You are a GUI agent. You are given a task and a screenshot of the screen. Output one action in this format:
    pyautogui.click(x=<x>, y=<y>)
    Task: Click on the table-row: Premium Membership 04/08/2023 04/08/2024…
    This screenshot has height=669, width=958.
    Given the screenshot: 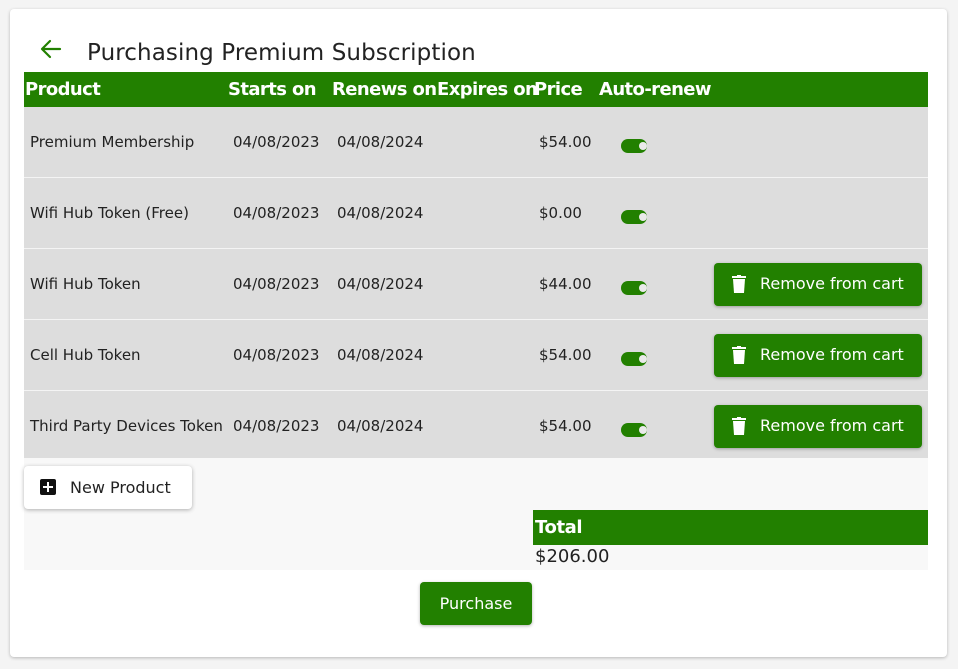 What is the action you would take?
    pyautogui.click(x=476, y=142)
    